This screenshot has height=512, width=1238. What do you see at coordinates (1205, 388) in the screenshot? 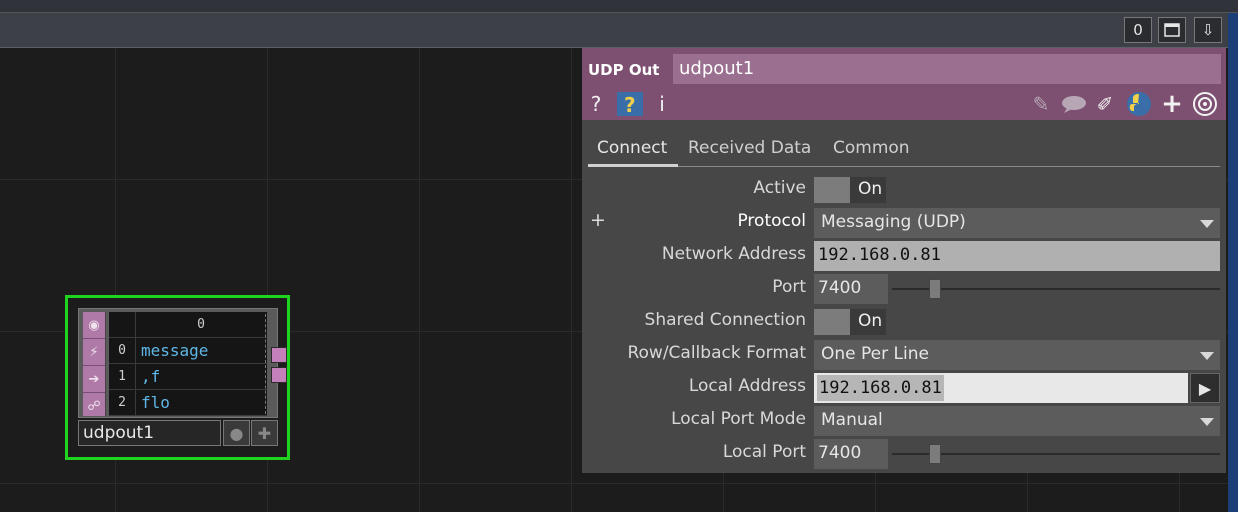
I see `play-arrow-icon: ▶` at bounding box center [1205, 388].